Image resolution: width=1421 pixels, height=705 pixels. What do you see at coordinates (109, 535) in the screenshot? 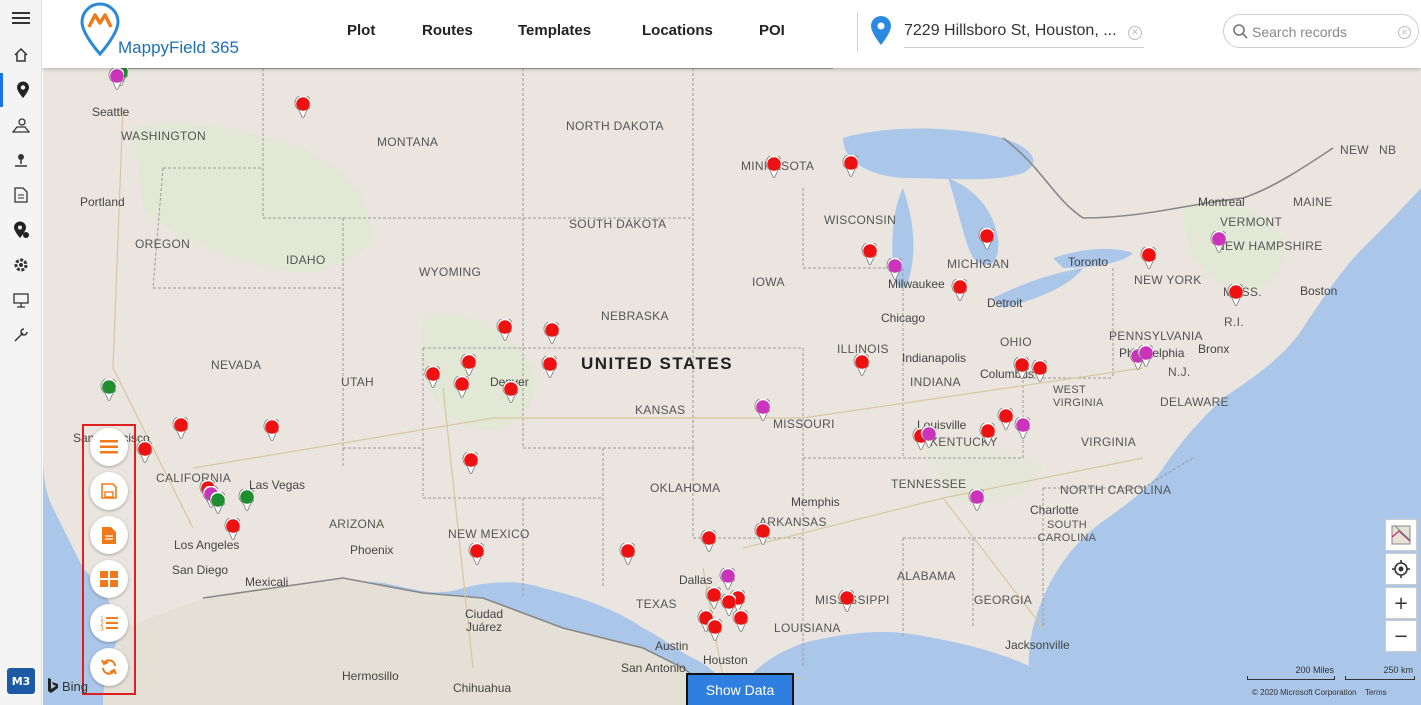
I see `report-icon` at bounding box center [109, 535].